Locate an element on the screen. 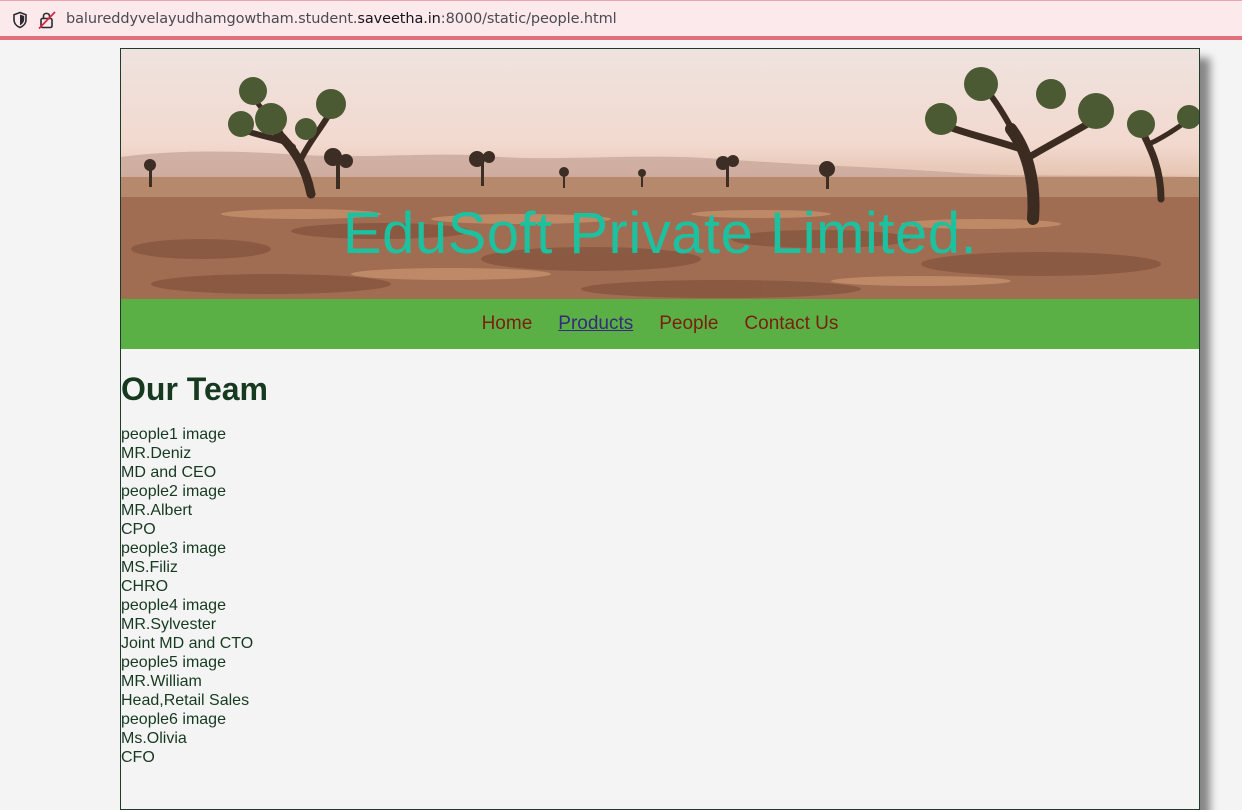  person-name: MR.Deniz is located at coordinates (156, 453).